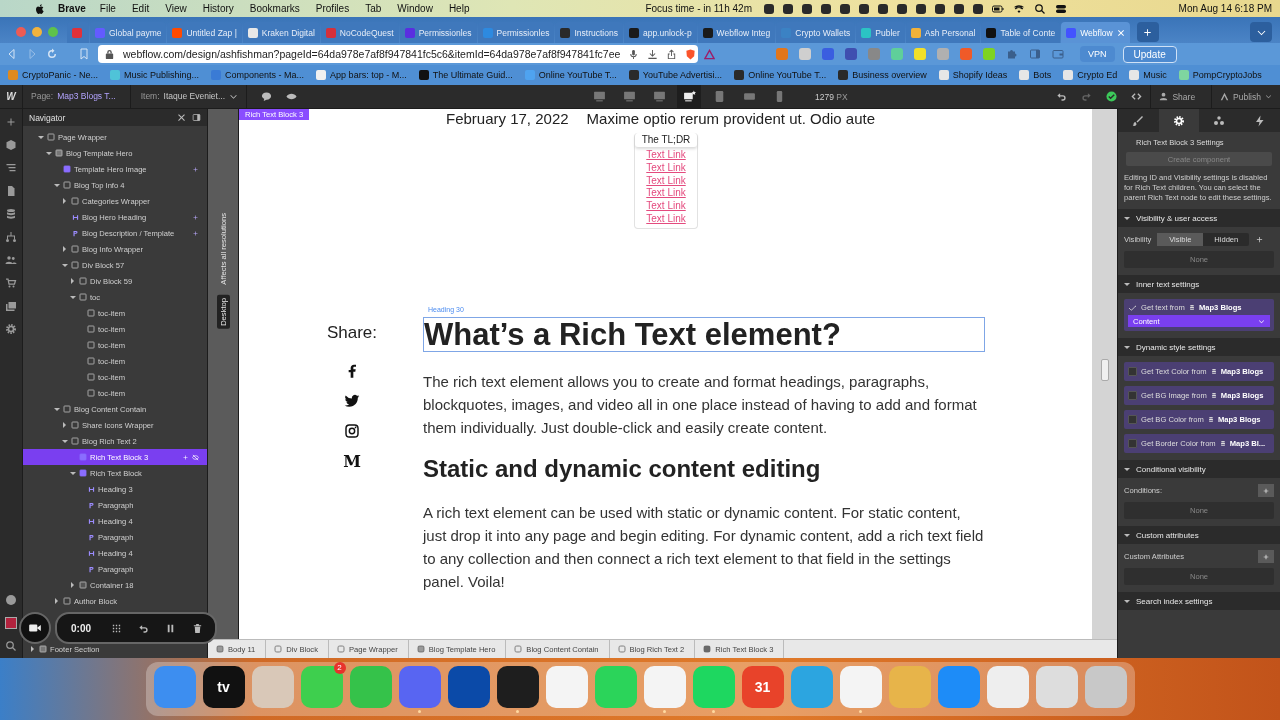 This screenshot has width=1280, height=720. I want to click on menu-item: Edit, so click(140, 8).